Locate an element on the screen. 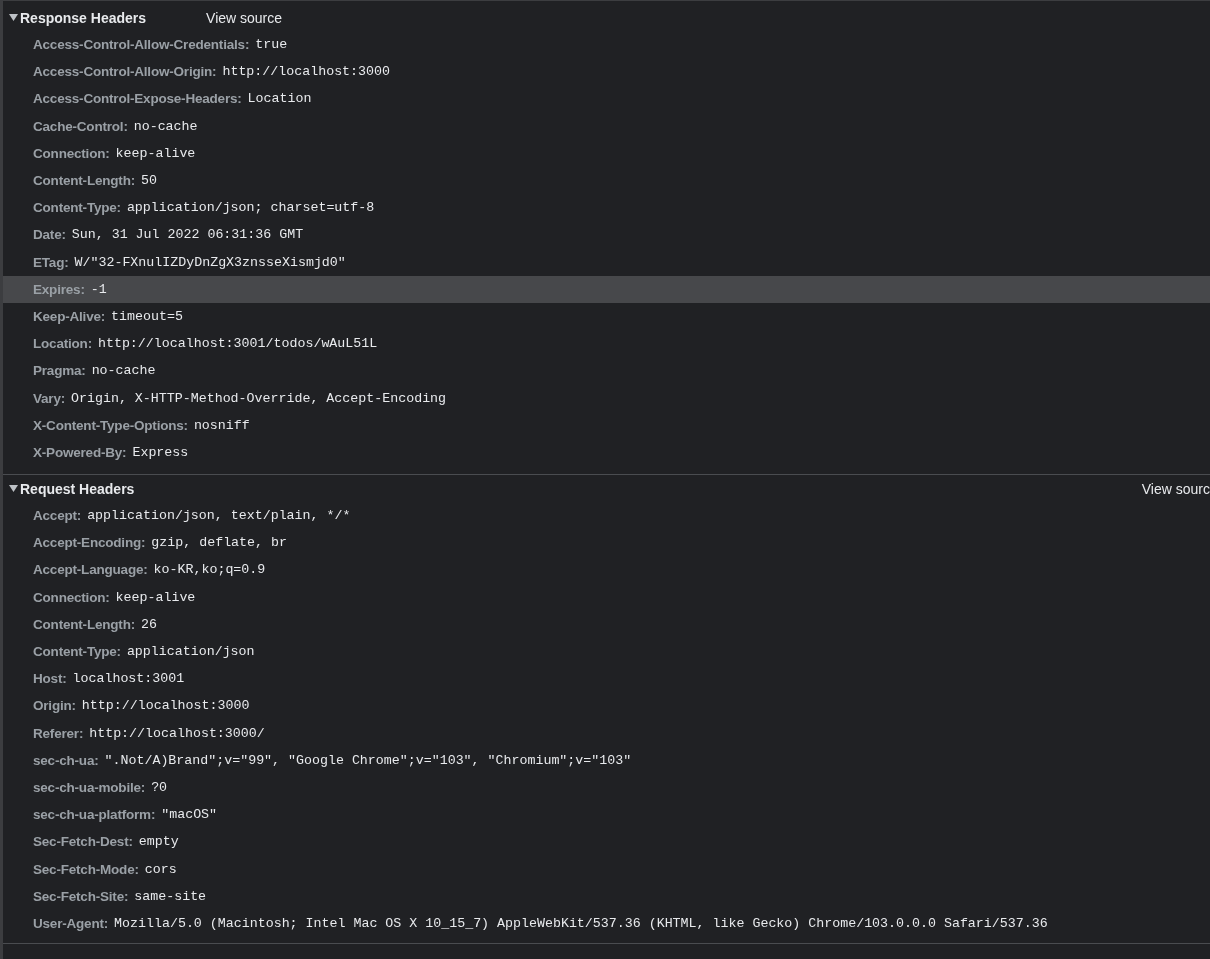  header-value: application/json is located at coordinates (190, 652).